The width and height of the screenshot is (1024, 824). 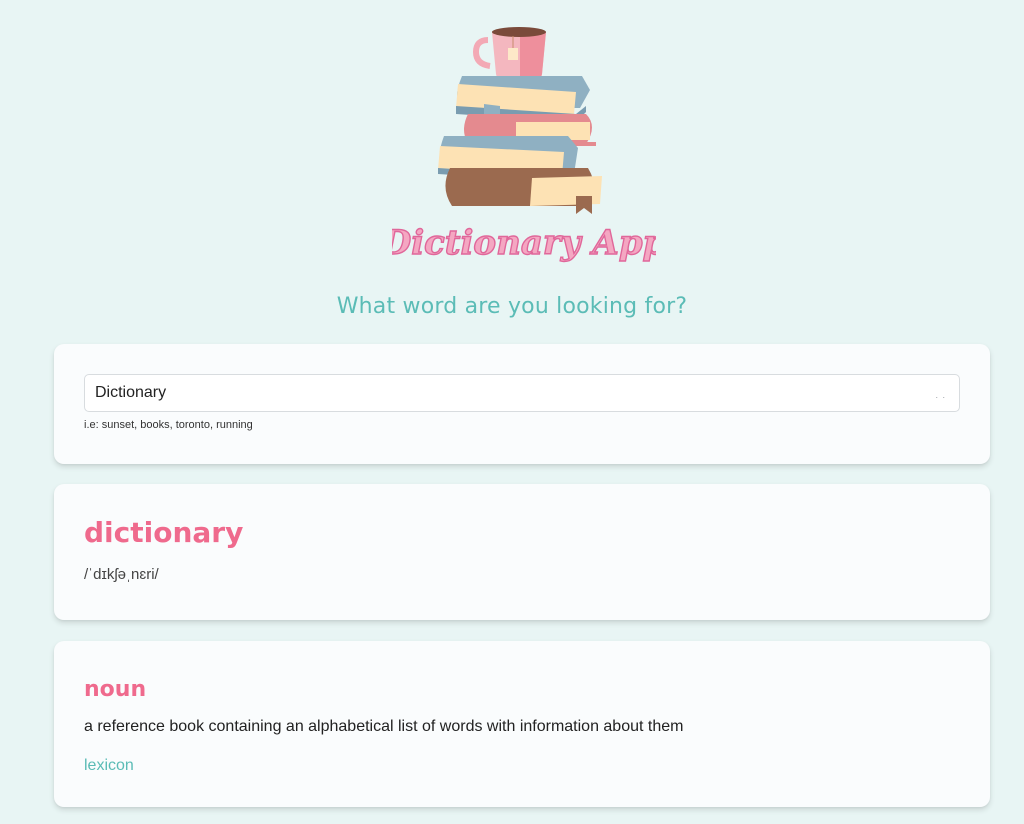 What do you see at coordinates (164, 532) in the screenshot?
I see `headword: dictionary` at bounding box center [164, 532].